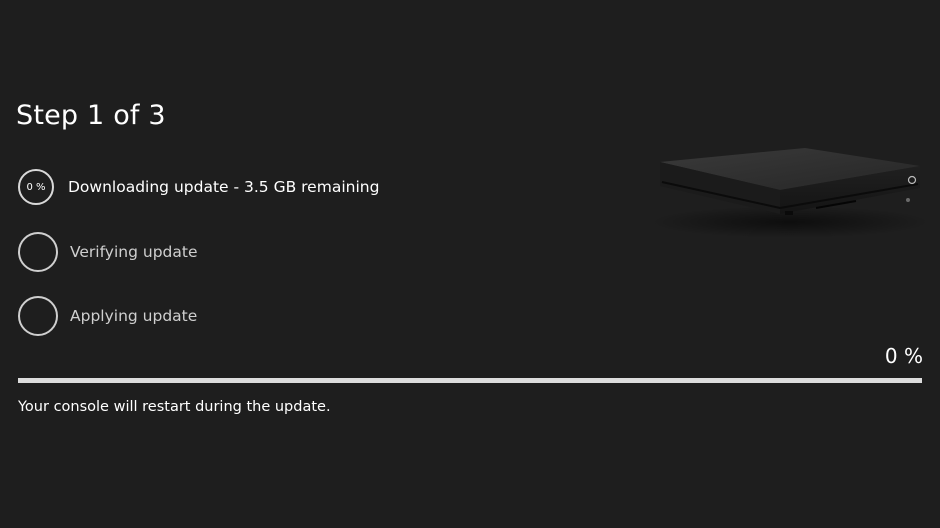 This screenshot has width=940, height=528. I want to click on step-verifying: Verifying update, so click(107, 252).